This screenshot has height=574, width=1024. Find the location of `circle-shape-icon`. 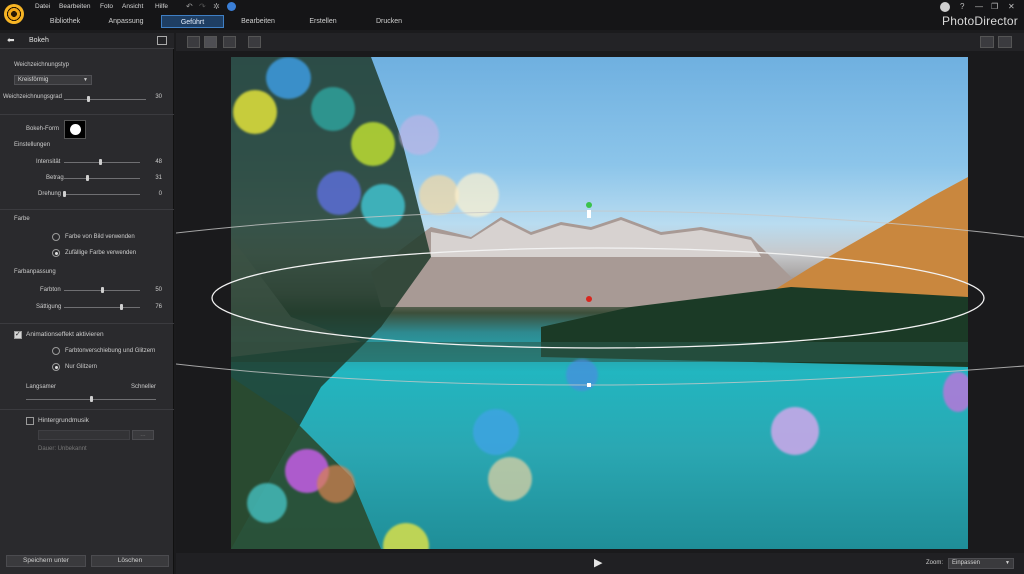

circle-shape-icon is located at coordinates (75, 129).